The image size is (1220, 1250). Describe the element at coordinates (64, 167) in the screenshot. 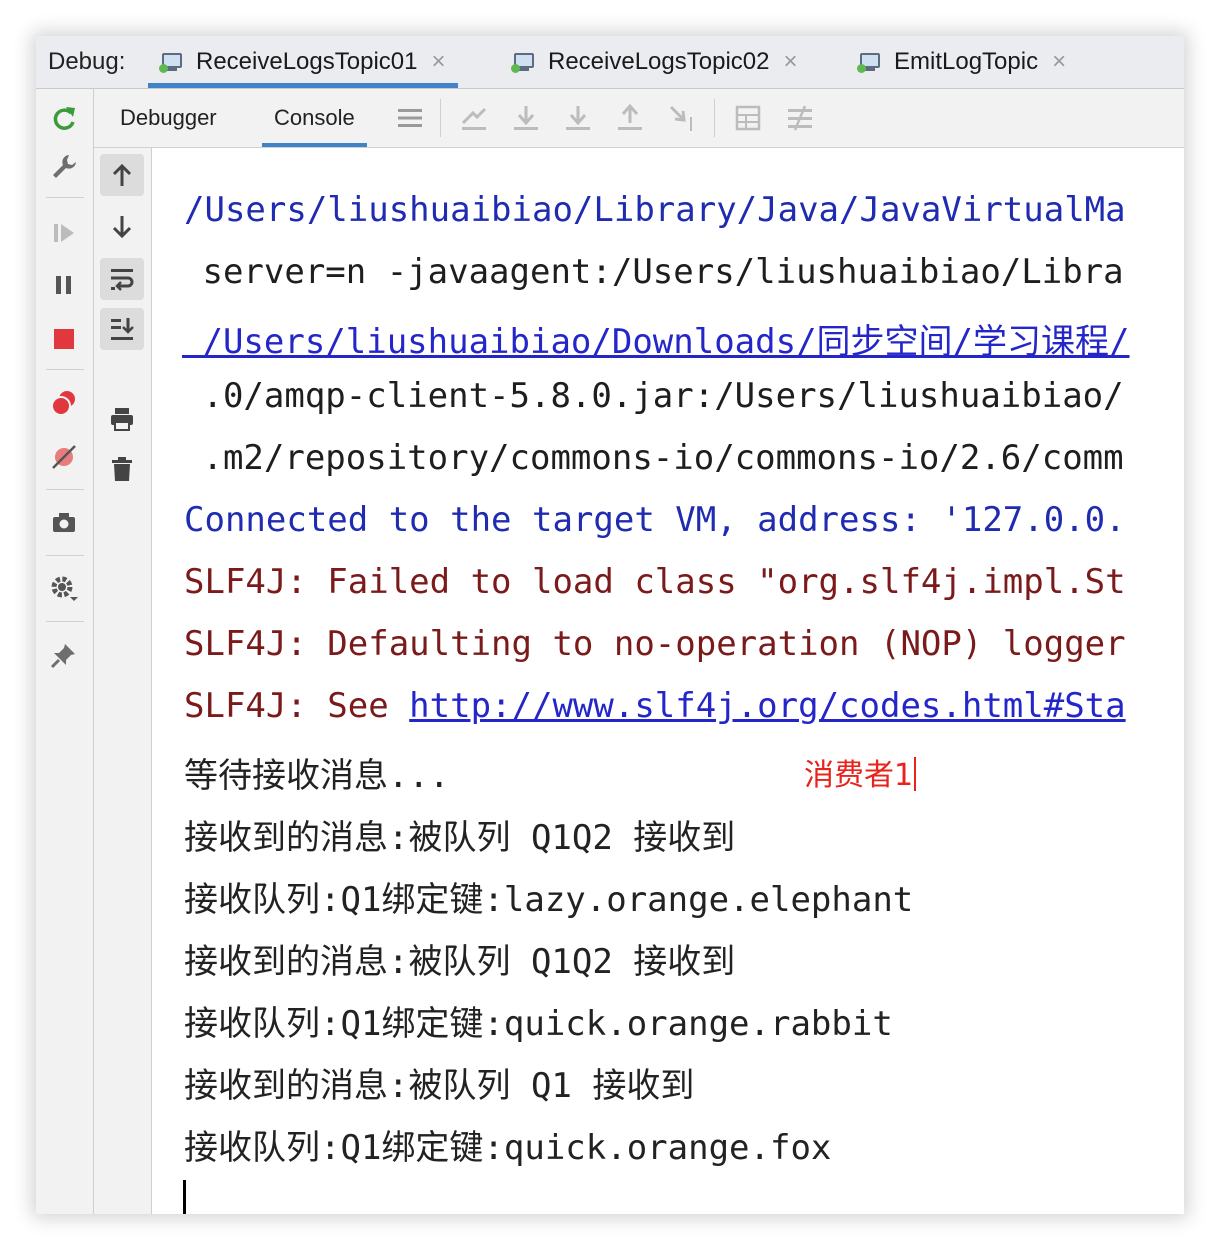

I see `wrench-icon` at that location.